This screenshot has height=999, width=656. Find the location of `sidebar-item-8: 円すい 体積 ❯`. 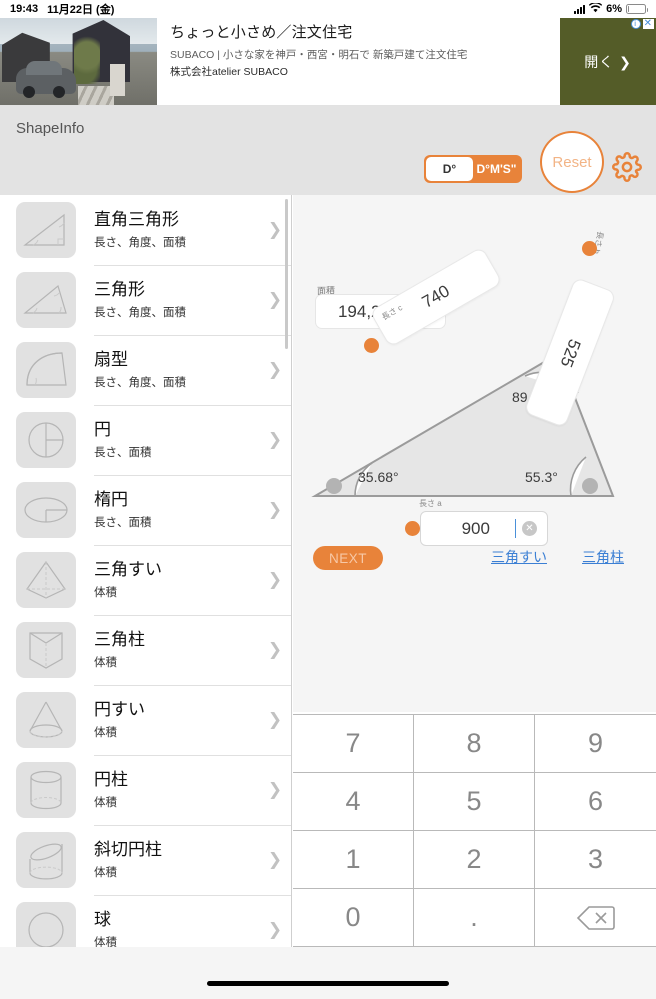

sidebar-item-8: 円すい 体積 ❯ is located at coordinates (145, 720).